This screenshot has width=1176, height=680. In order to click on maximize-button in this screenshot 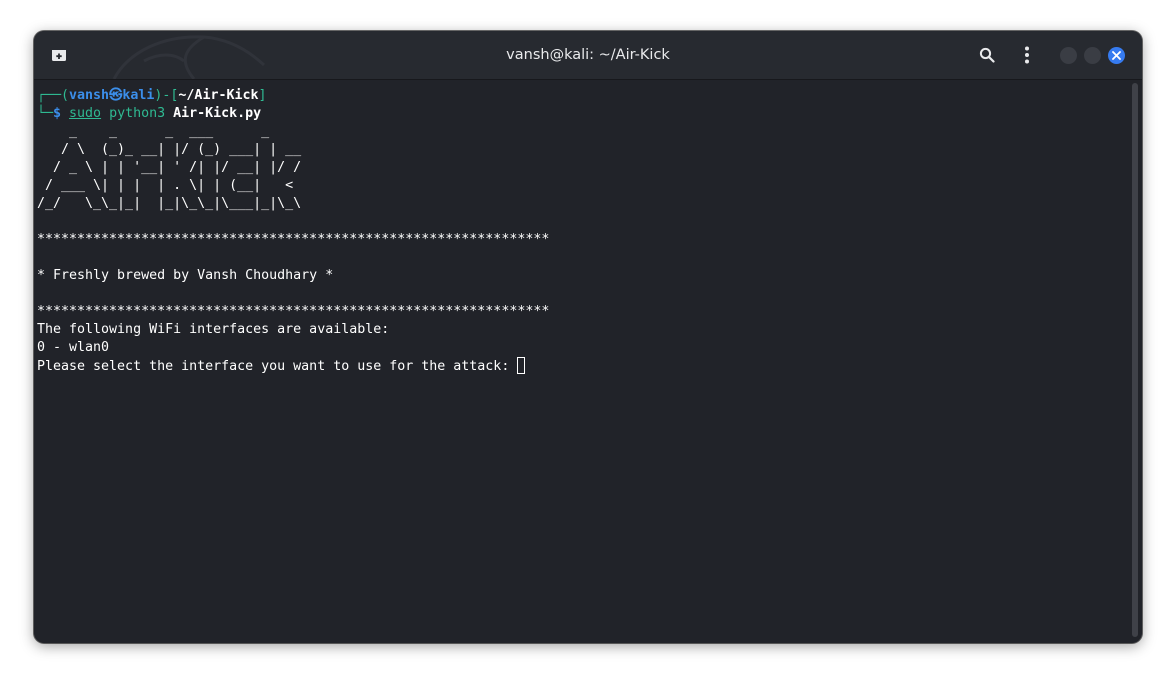, I will do `click(1092, 55)`.